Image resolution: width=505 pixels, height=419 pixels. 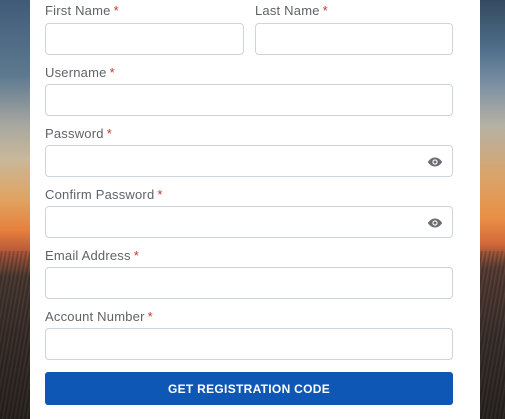 I want to click on email-input, so click(x=249, y=283).